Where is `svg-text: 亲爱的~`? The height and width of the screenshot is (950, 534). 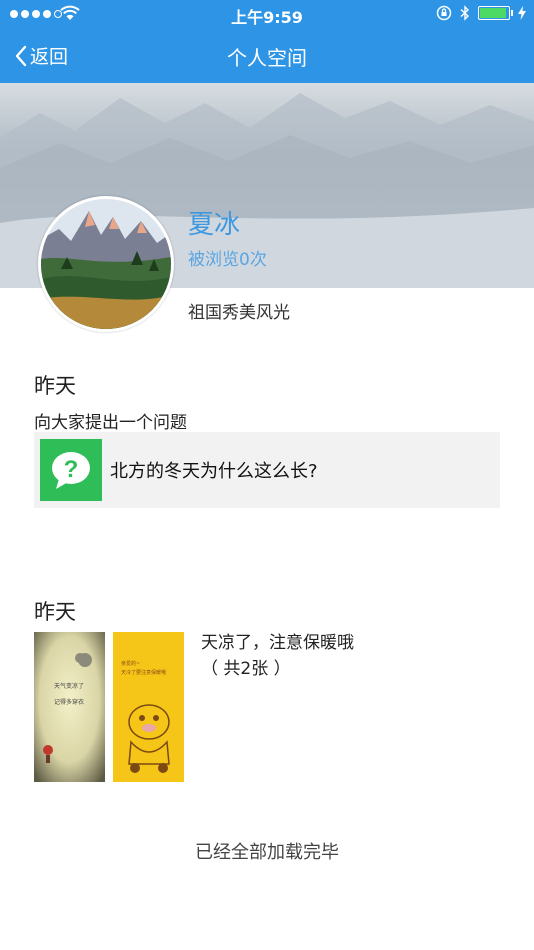 svg-text: 亲爱的~ is located at coordinates (130, 663).